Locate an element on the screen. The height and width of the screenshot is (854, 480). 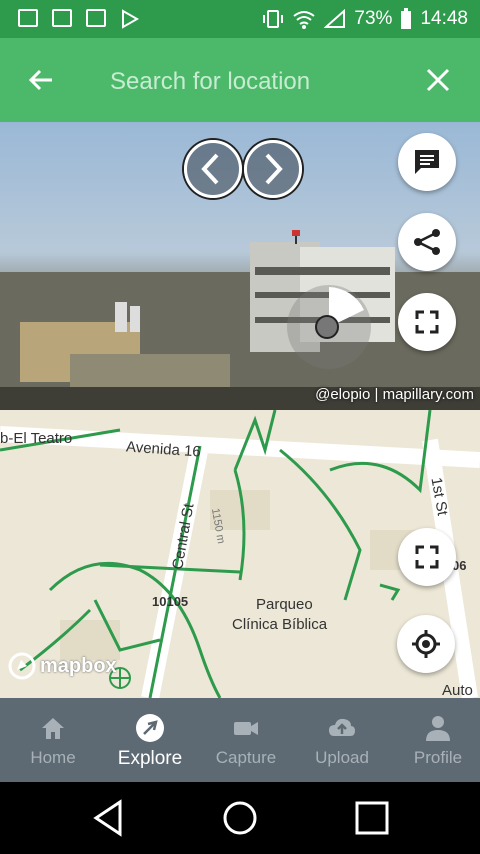
photo-fullscreen-button is located at coordinates (427, 322).